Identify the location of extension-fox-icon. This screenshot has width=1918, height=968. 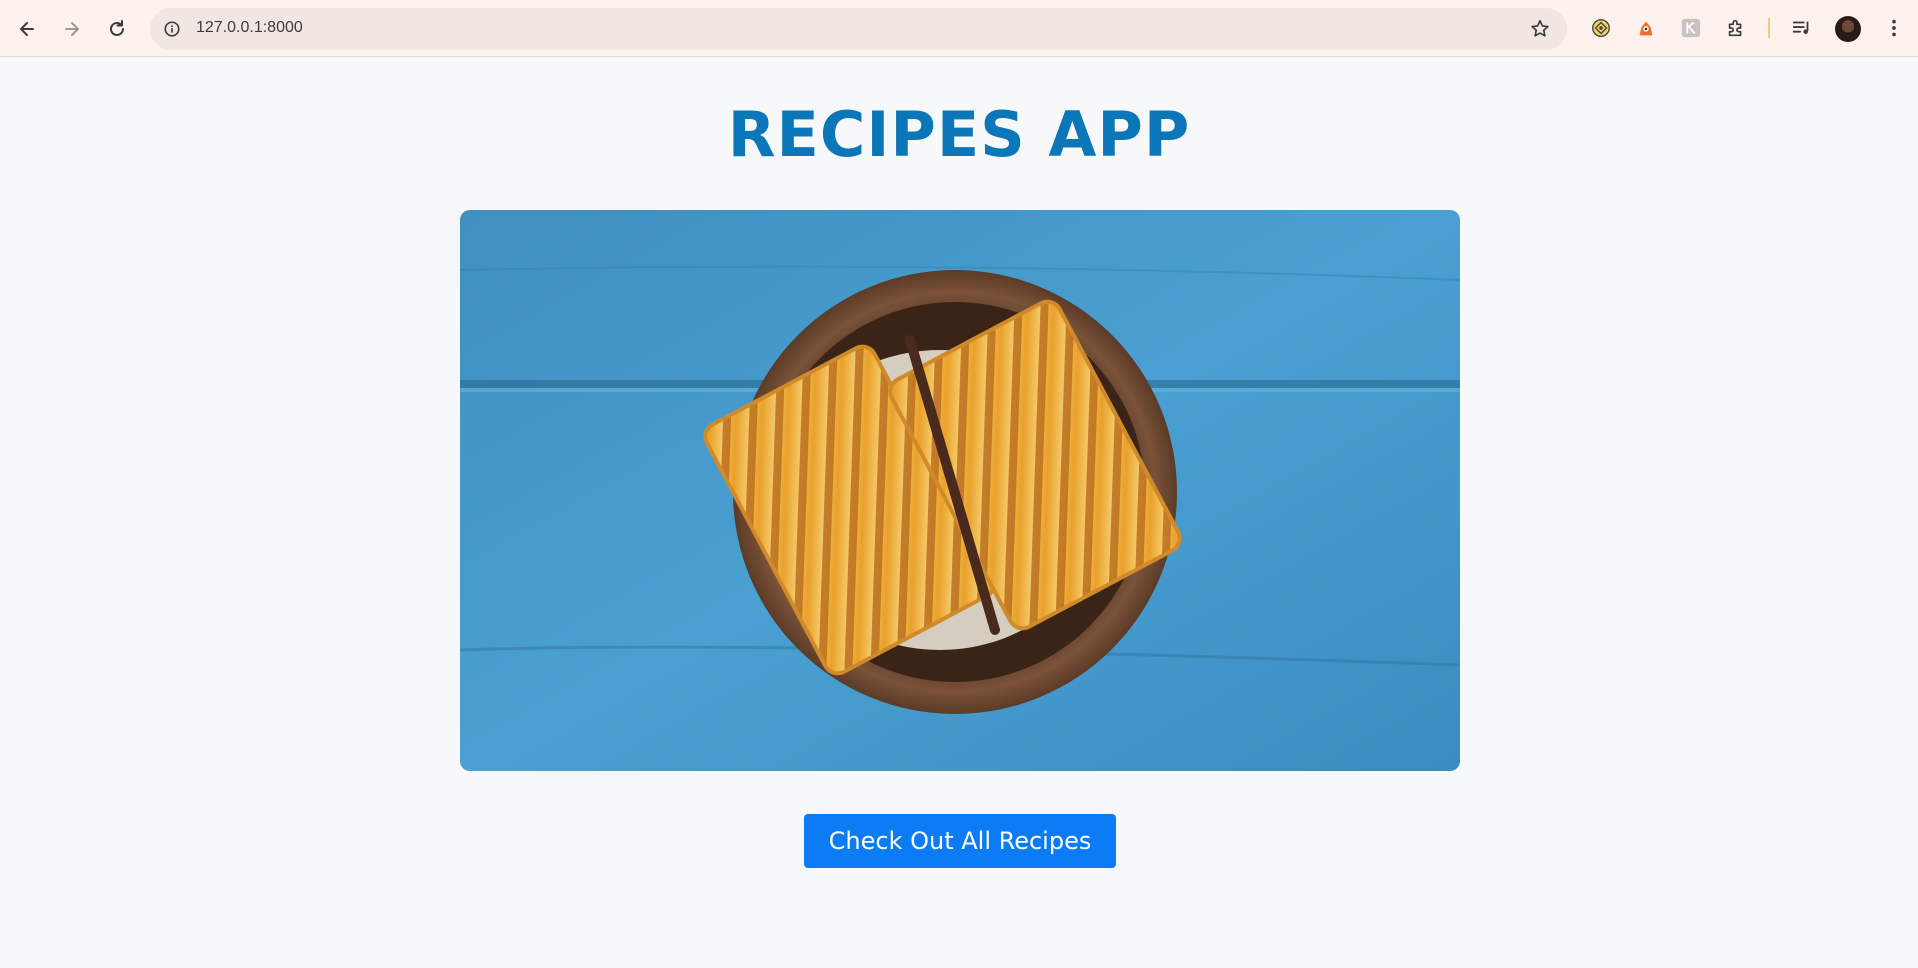
(1646, 28).